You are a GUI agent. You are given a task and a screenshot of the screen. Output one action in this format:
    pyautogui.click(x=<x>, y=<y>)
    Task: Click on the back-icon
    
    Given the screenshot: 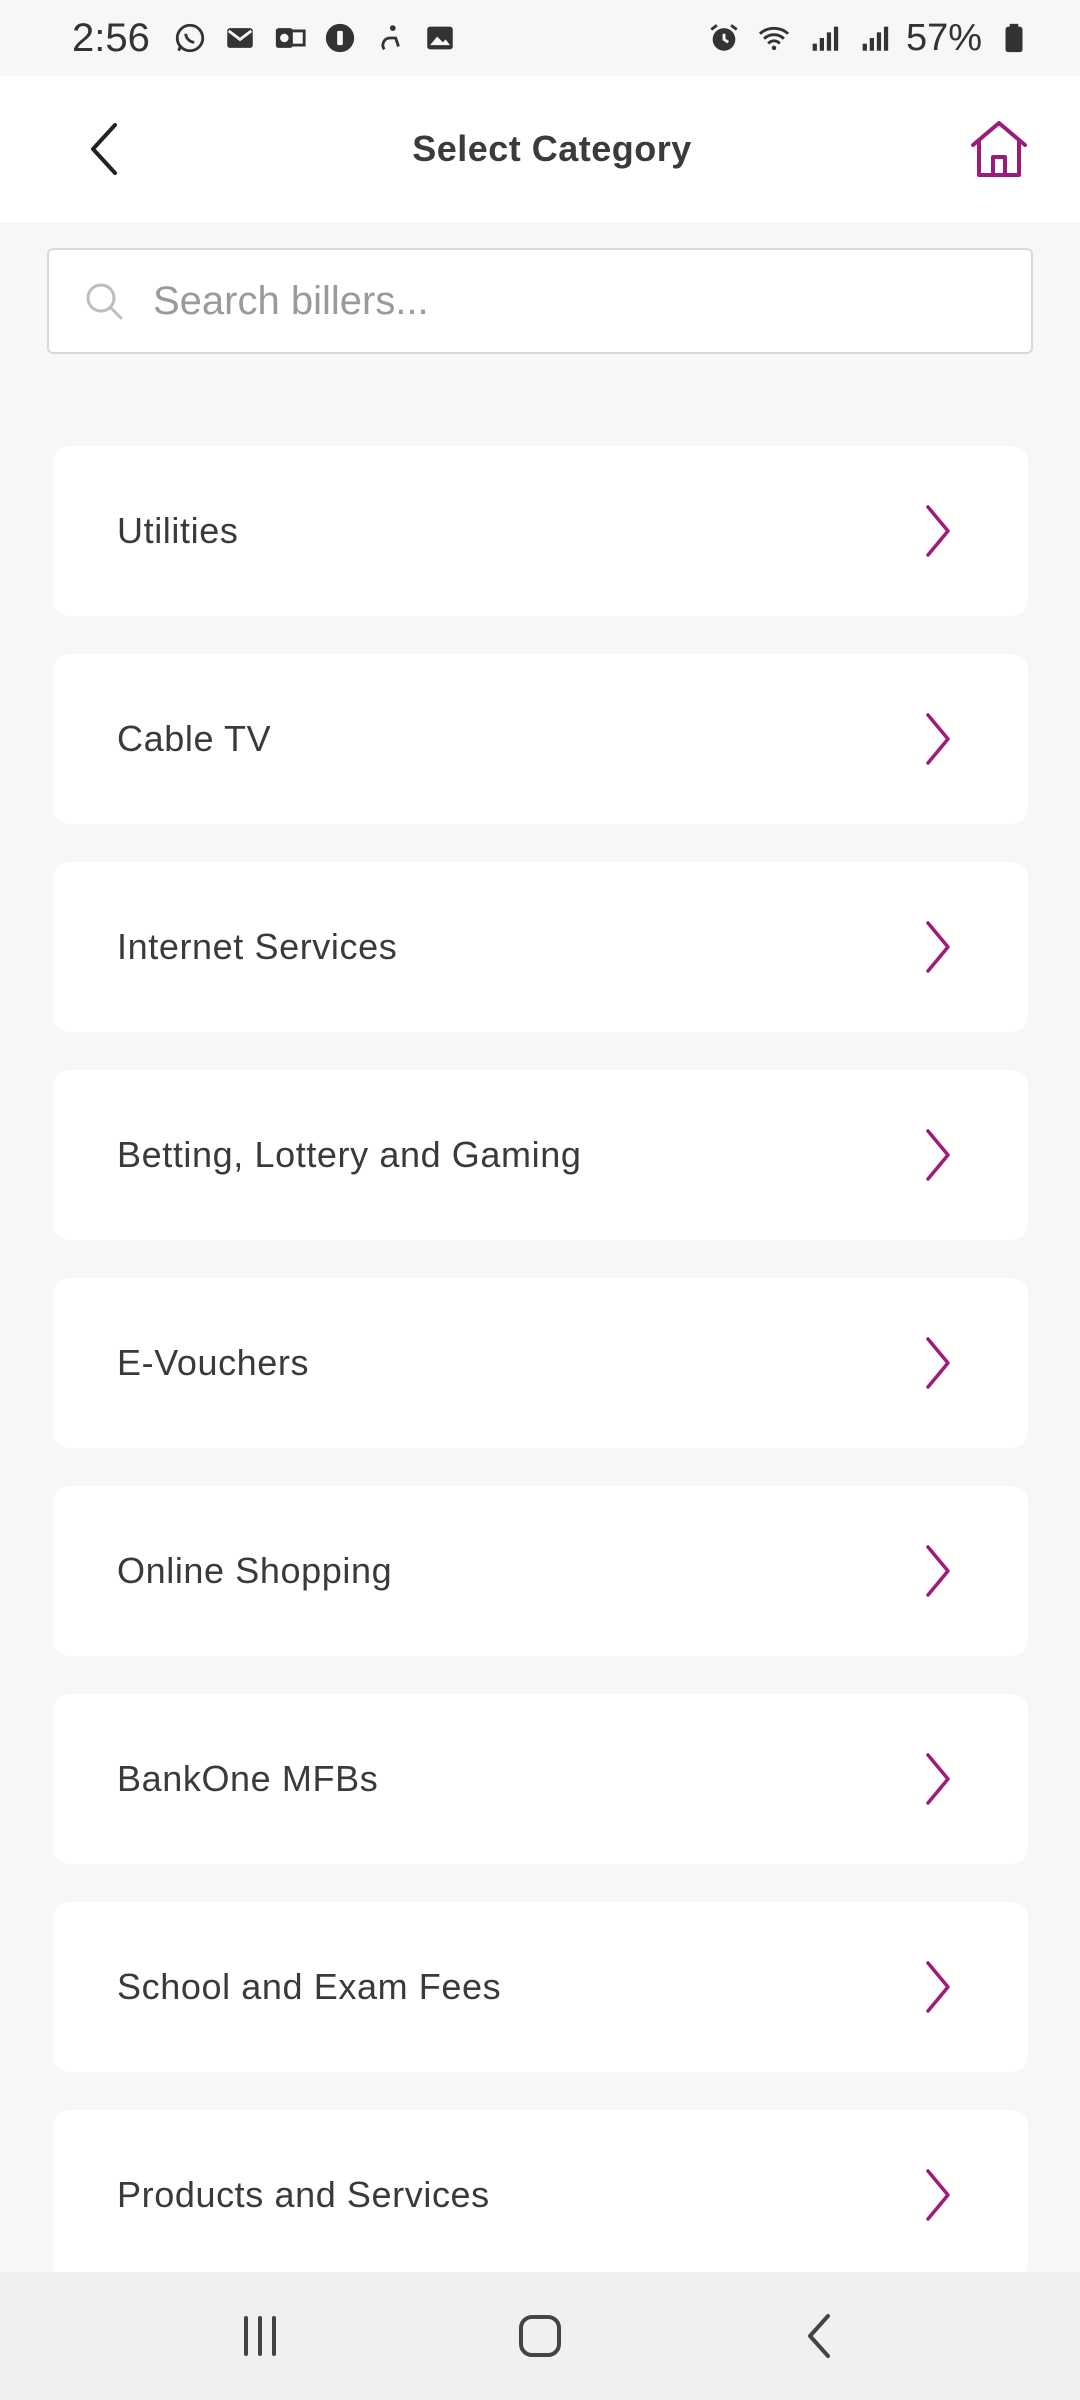 What is the action you would take?
    pyautogui.click(x=819, y=2336)
    